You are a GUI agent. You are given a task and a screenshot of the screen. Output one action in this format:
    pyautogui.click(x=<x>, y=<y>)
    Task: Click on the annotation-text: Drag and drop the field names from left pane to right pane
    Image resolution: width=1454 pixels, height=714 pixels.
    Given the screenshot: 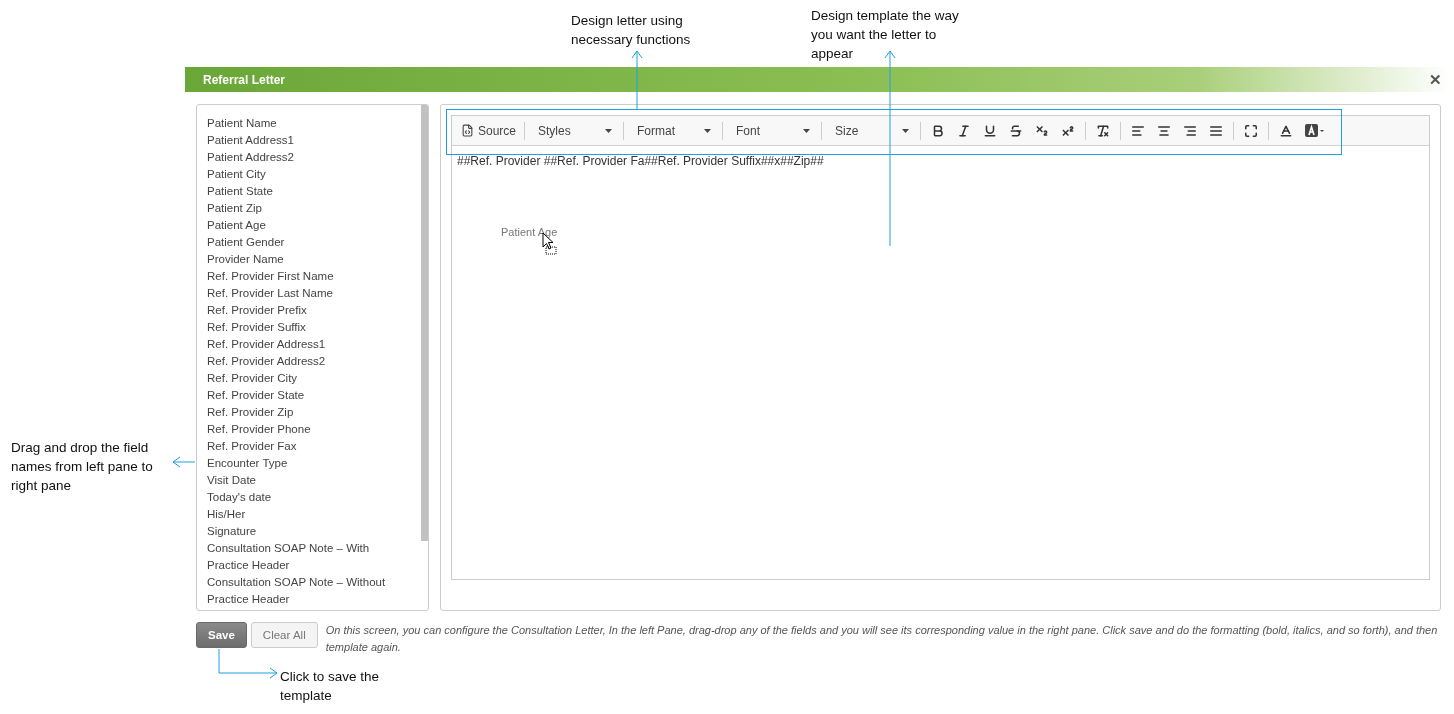 What is the action you would take?
    pyautogui.click(x=82, y=467)
    